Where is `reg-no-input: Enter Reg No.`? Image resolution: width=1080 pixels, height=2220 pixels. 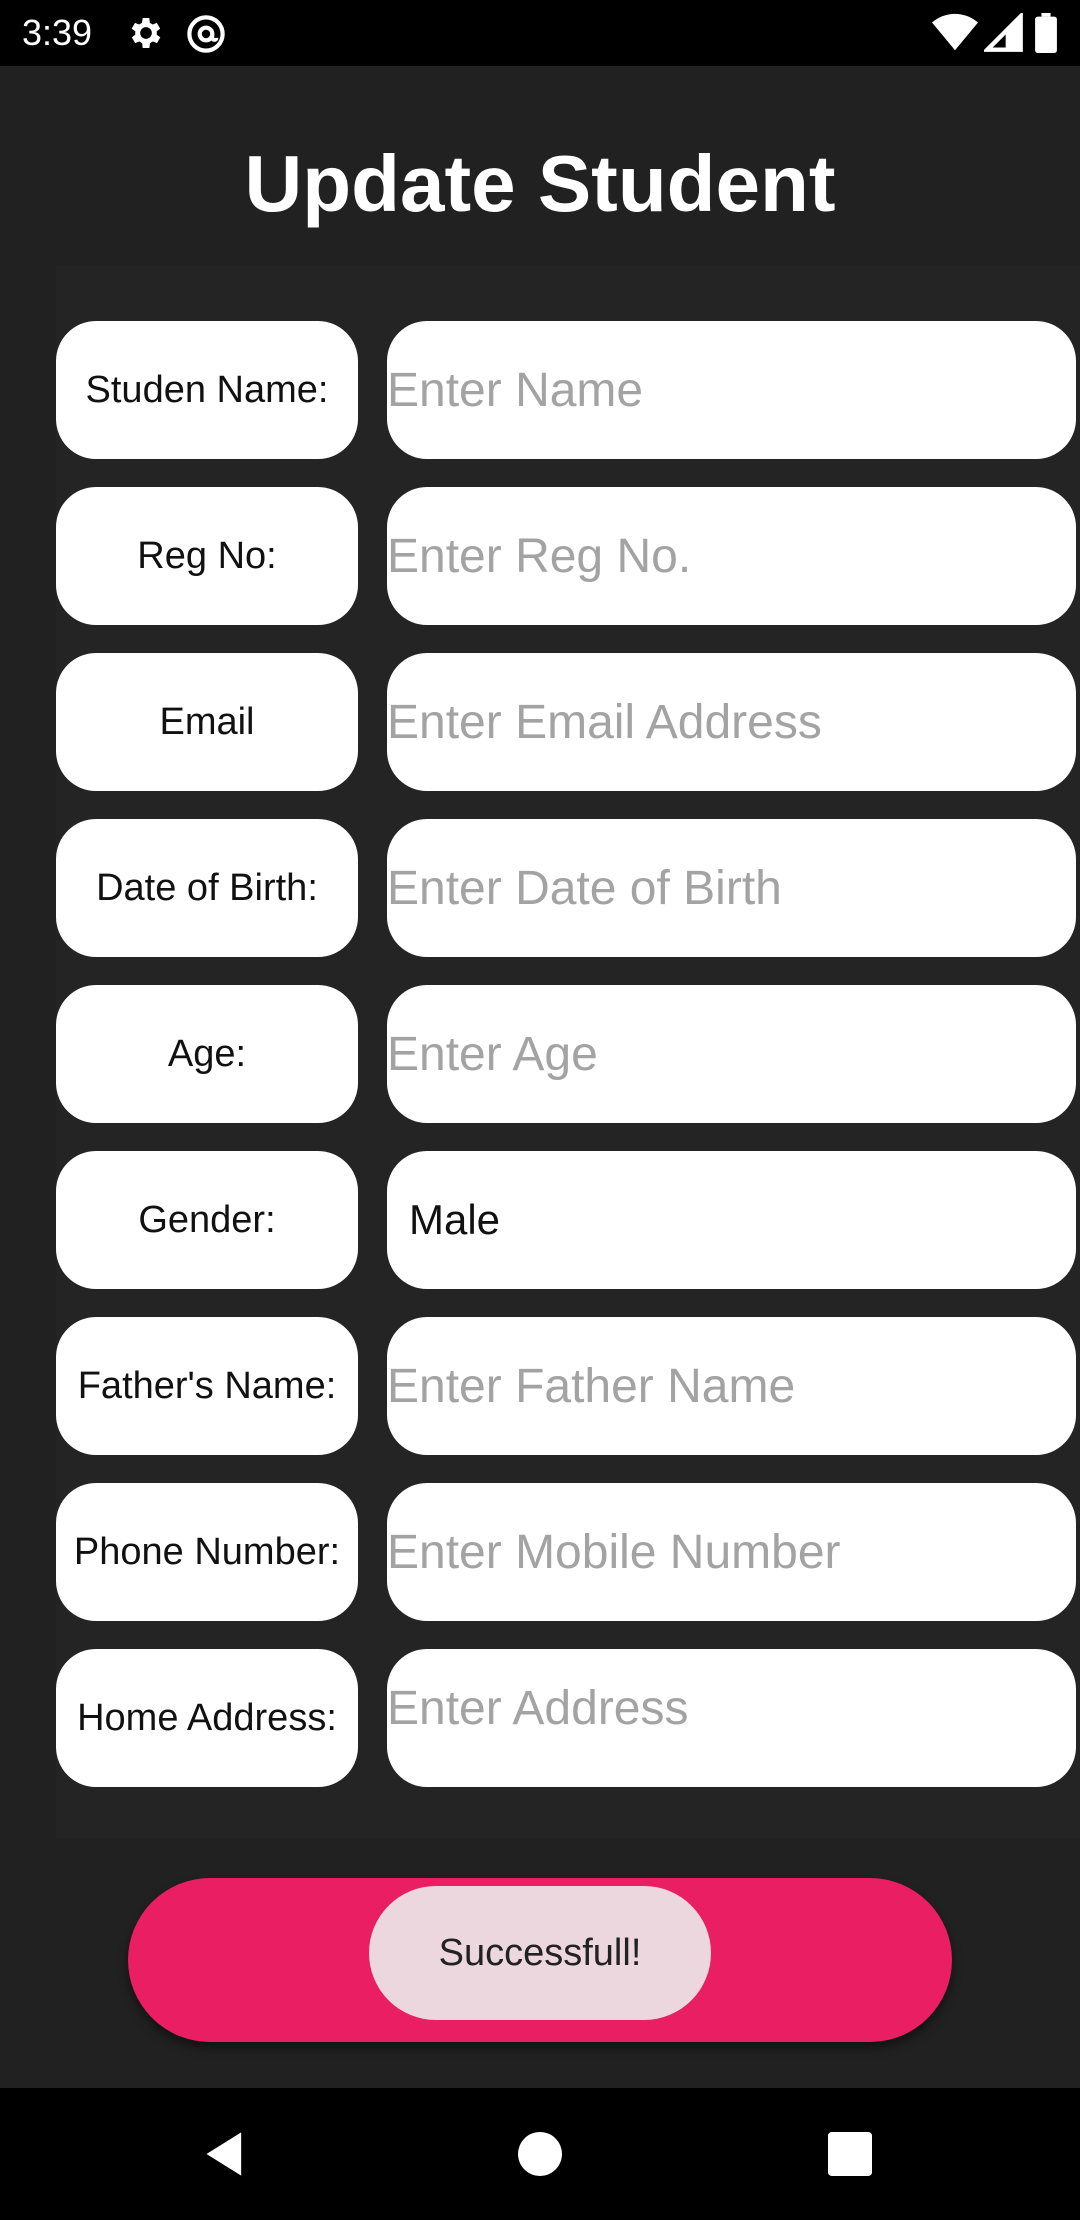 reg-no-input: Enter Reg No. is located at coordinates (731, 556).